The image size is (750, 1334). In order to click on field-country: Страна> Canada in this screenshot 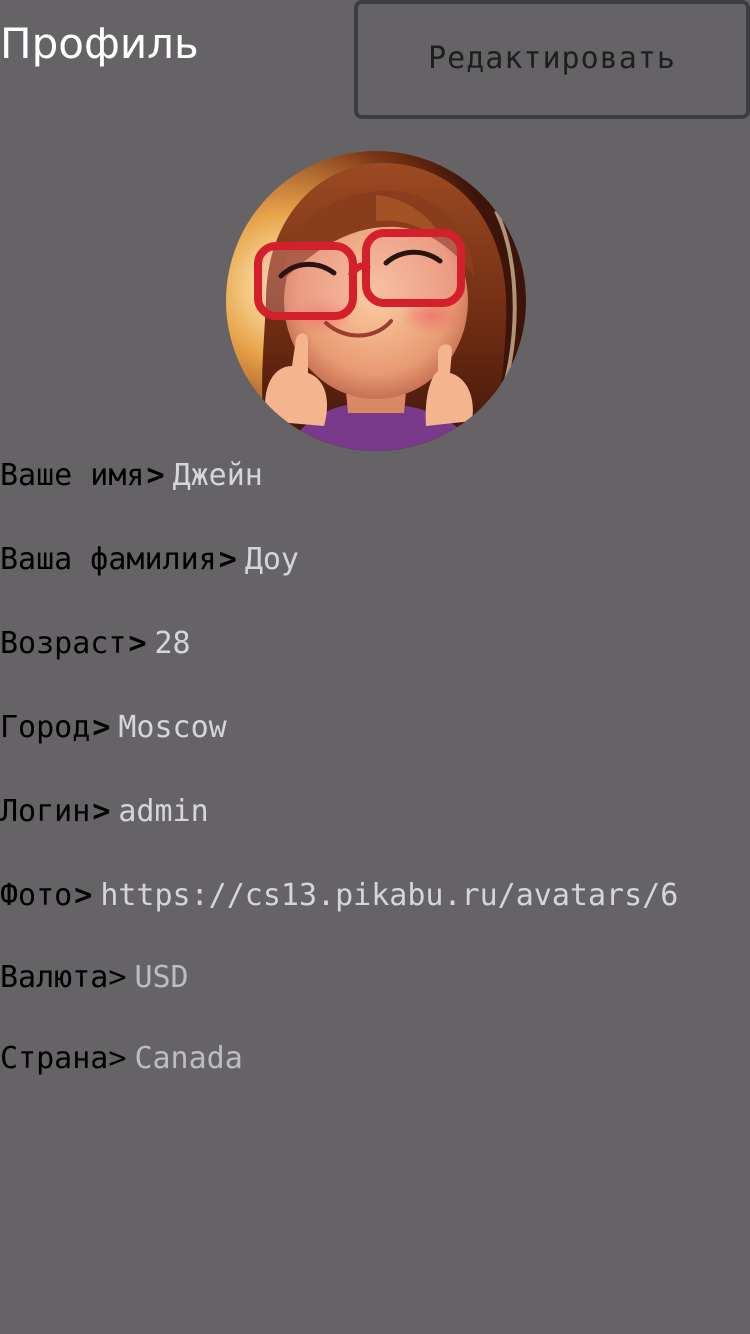, I will do `click(121, 1059)`.